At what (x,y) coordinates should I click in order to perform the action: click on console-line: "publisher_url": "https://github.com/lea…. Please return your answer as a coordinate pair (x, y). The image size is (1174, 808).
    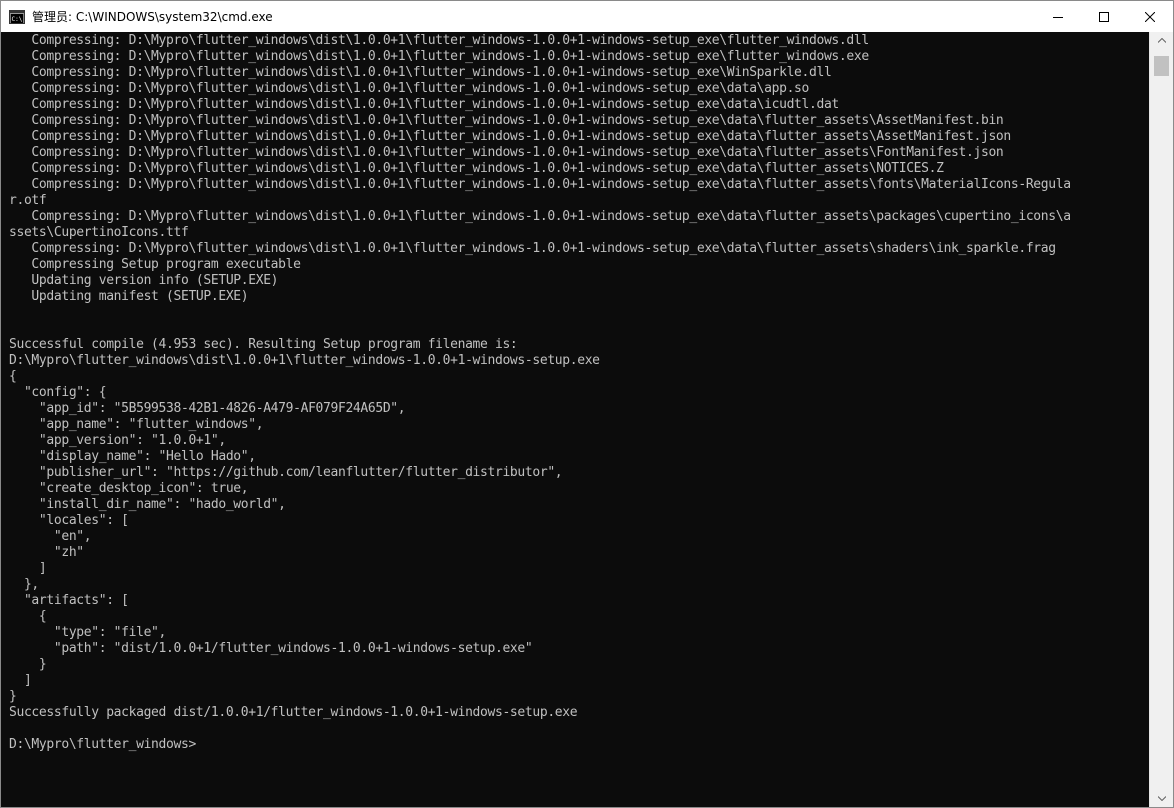
    Looking at the image, I should click on (286, 472).